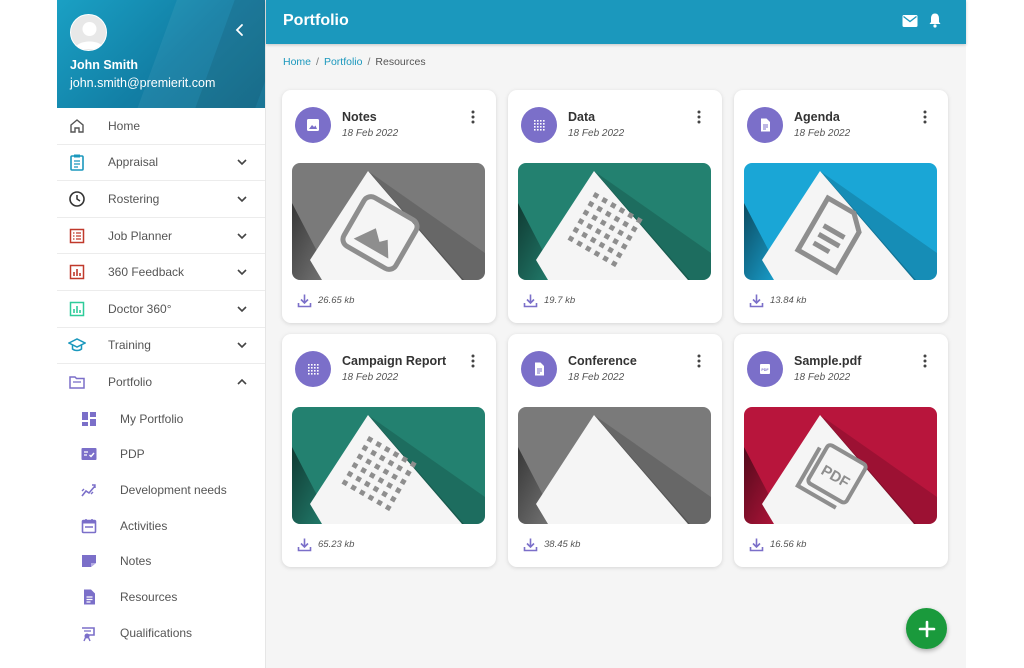  What do you see at coordinates (77, 235) in the screenshot?
I see `list-icon` at bounding box center [77, 235].